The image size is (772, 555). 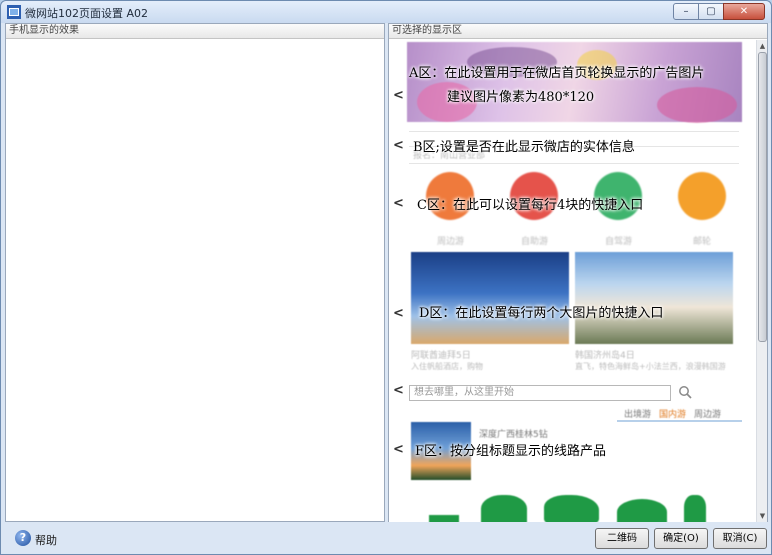 I want to click on preview-scrollbar: ▲ ▼, so click(x=761, y=281).